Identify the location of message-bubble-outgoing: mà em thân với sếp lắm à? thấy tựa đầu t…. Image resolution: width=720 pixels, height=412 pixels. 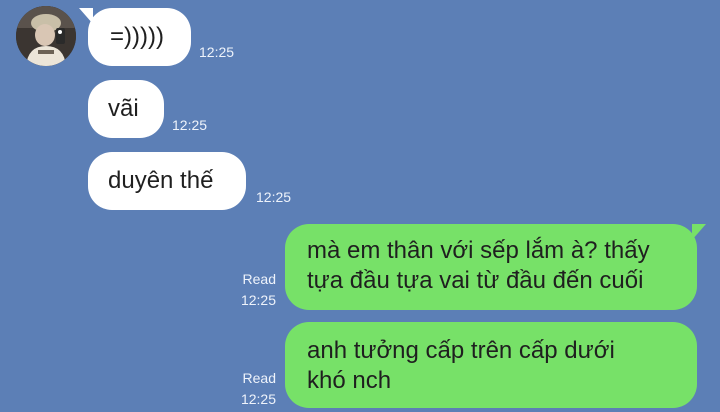
(495, 267).